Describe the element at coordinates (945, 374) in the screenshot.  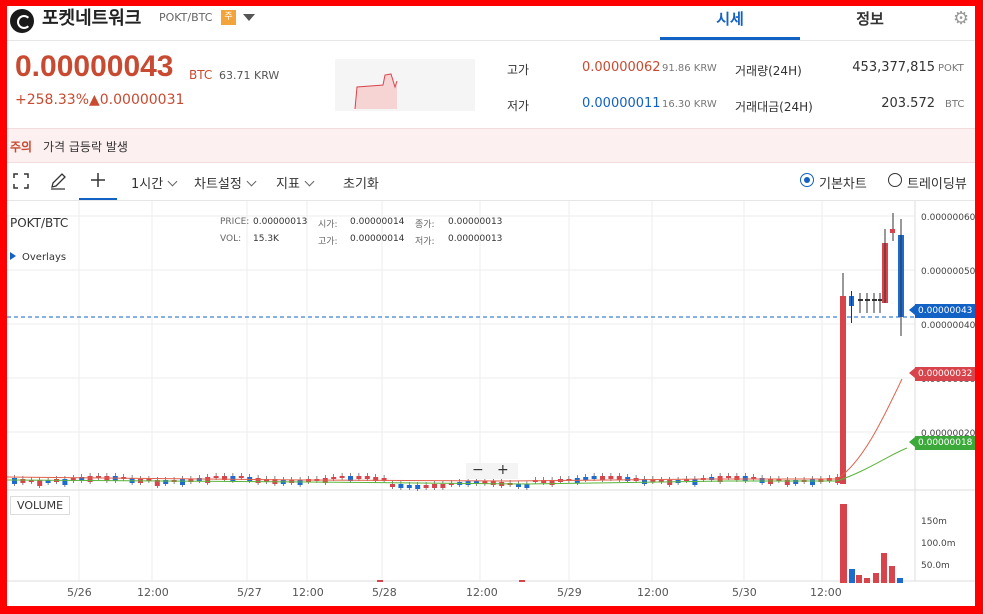
I see `ma1-tag: 0.00000032` at that location.